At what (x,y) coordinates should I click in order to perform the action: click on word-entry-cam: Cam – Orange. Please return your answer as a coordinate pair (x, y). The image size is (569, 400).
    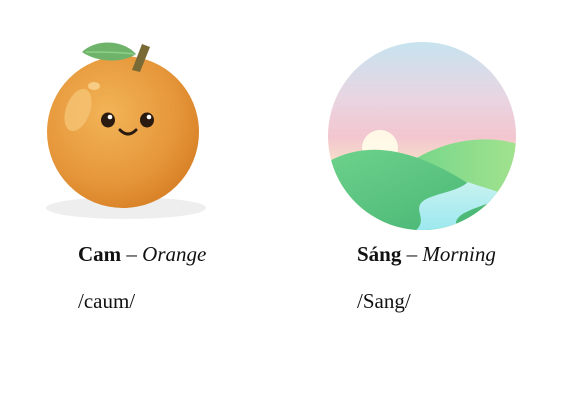
    Looking at the image, I should click on (142, 254).